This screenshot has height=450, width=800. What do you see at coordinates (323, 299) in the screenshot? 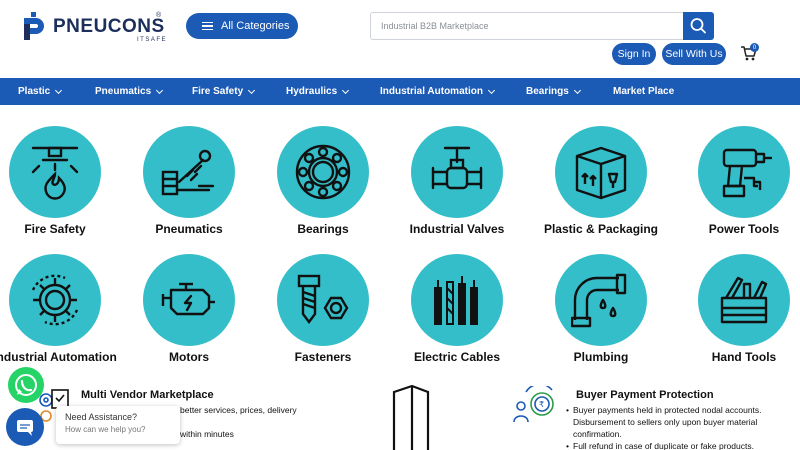
I see `bolt-nut-icon` at bounding box center [323, 299].